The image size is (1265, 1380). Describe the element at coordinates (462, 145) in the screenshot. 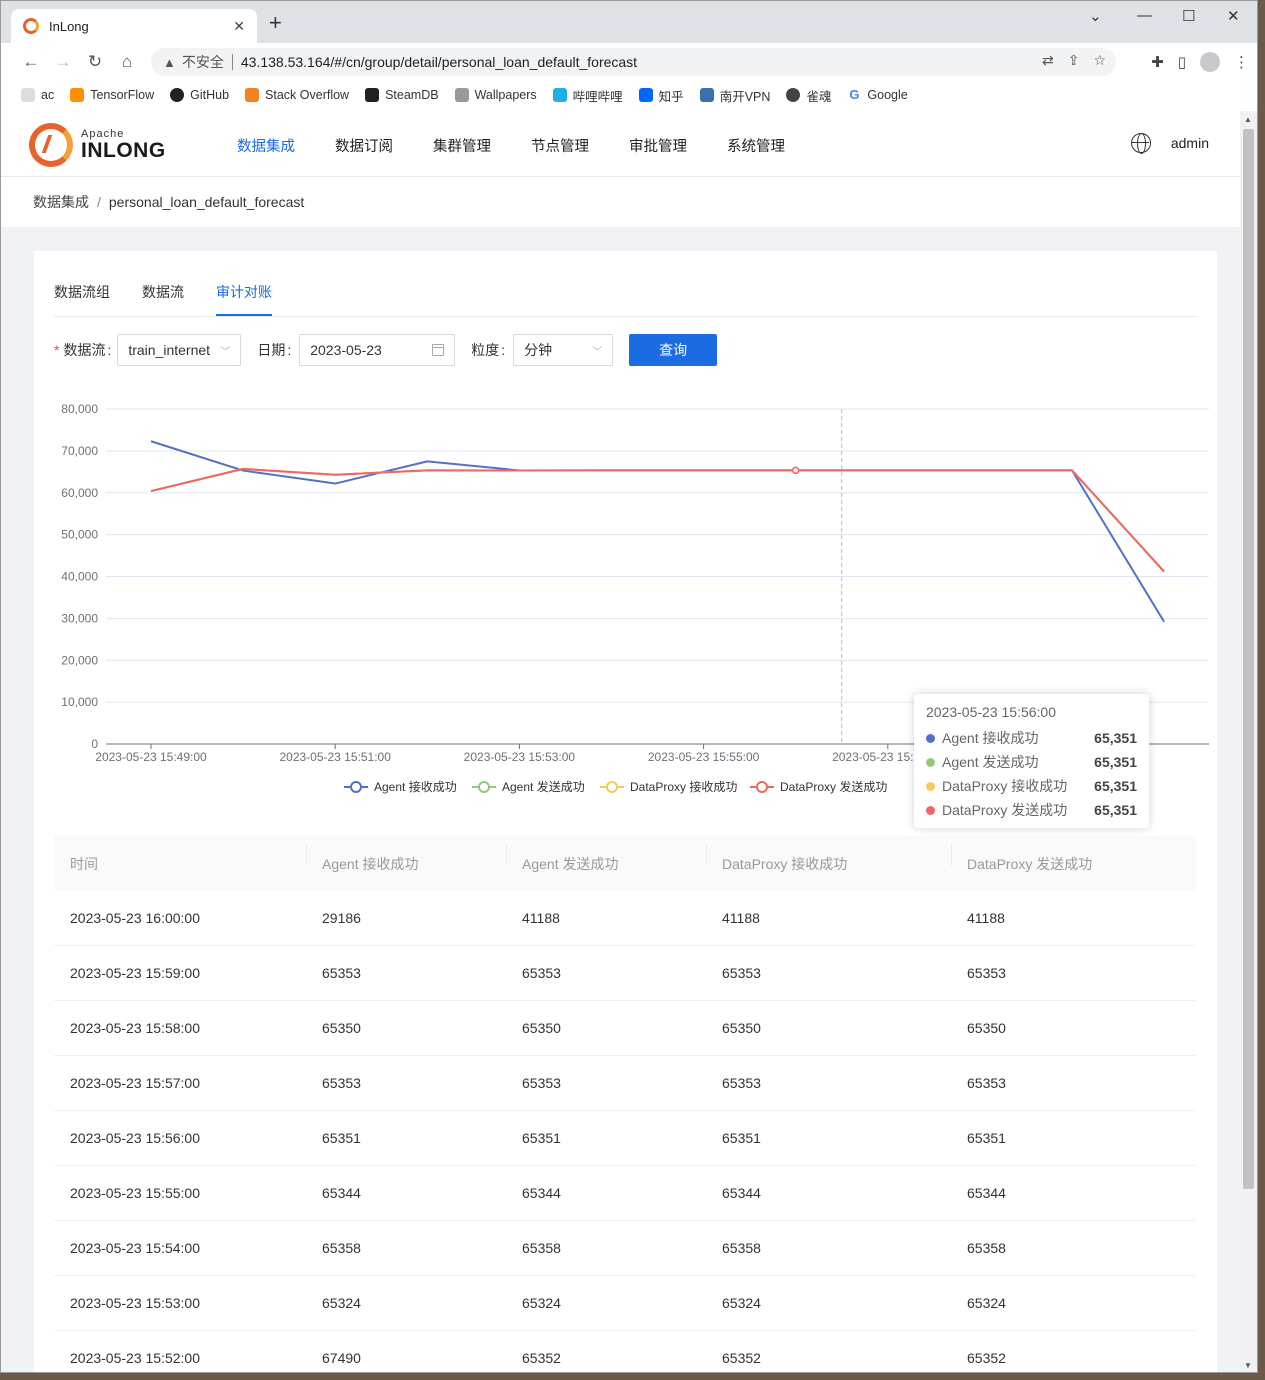

I see `nav-cluster-management: 集群管理` at that location.